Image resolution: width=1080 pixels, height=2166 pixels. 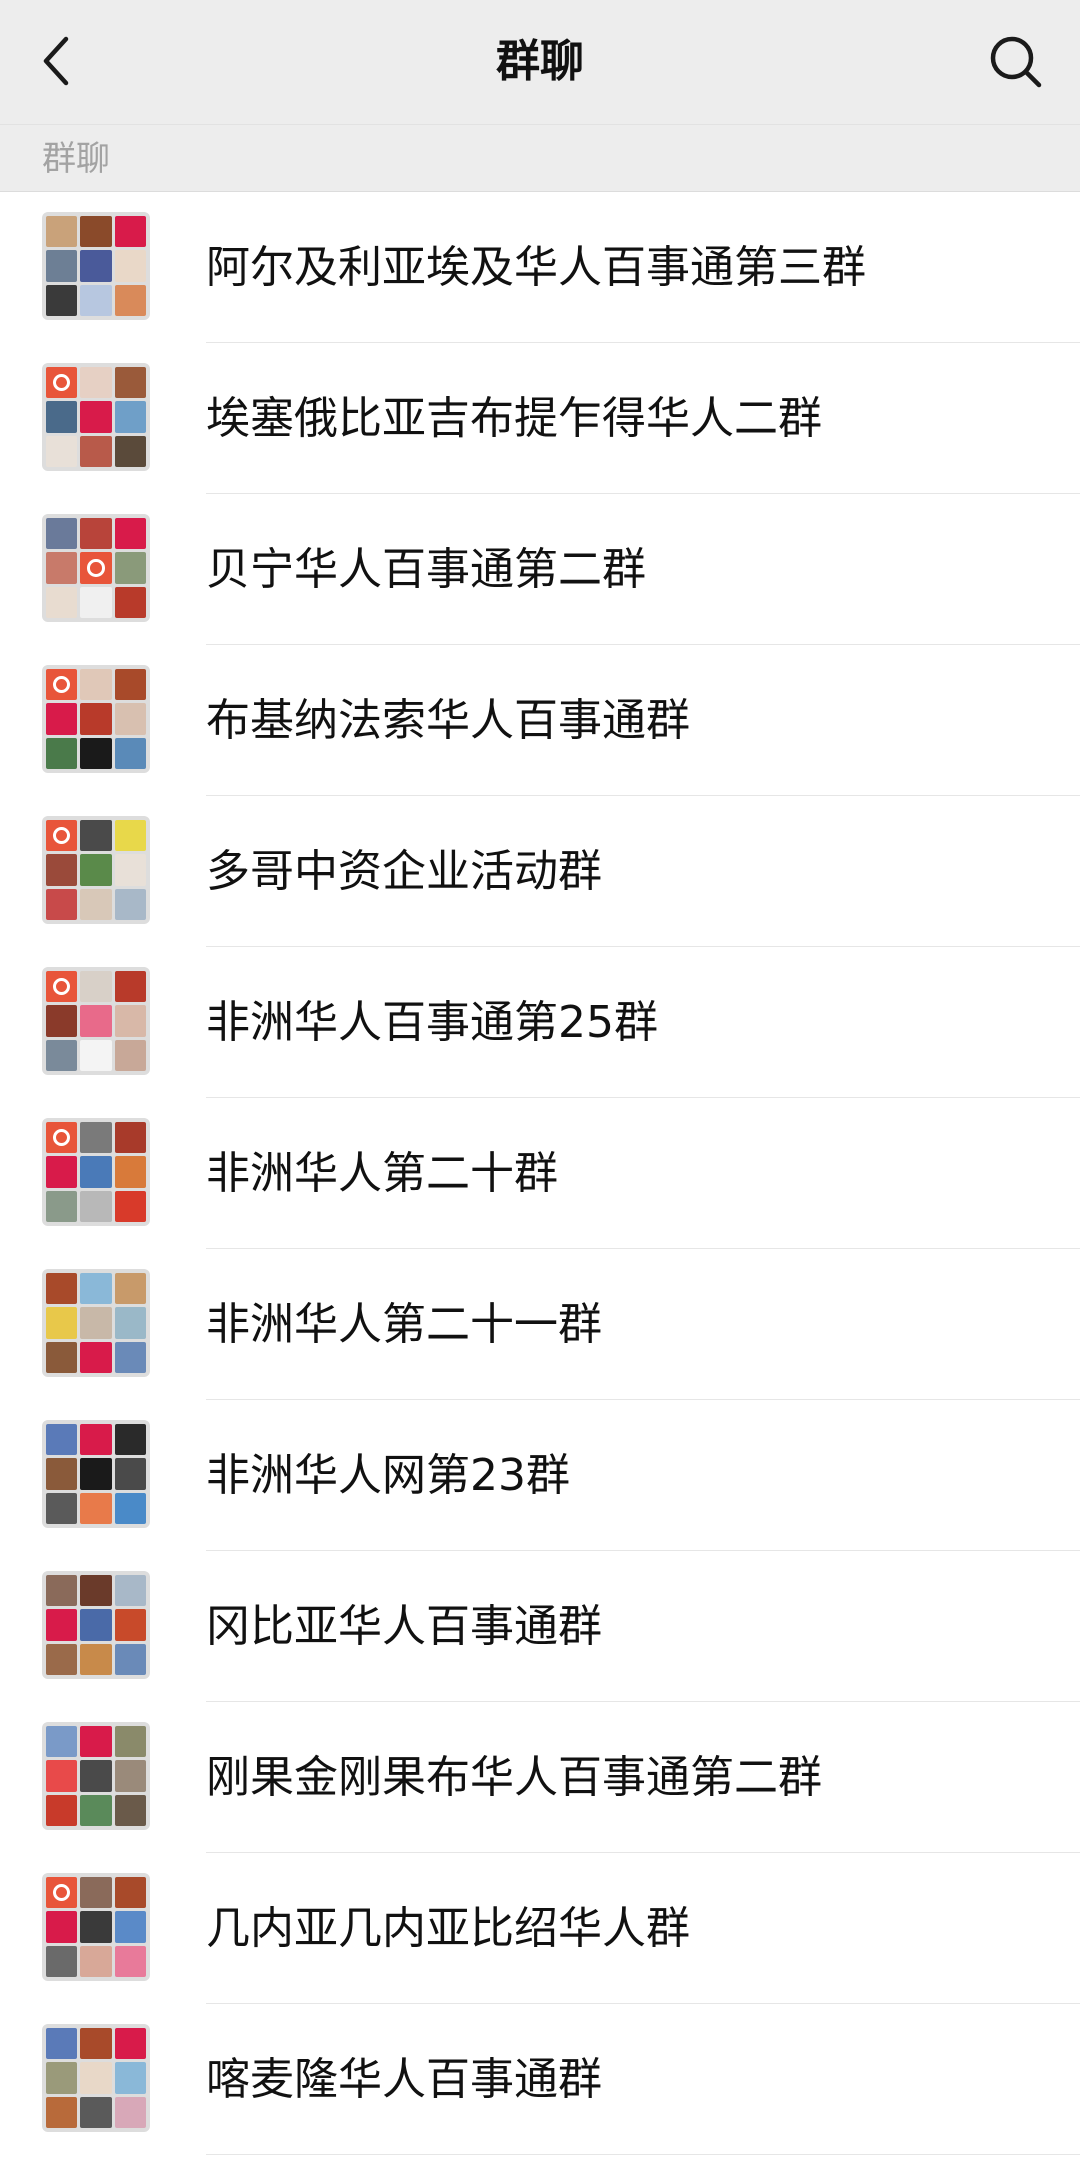 I want to click on group-chat-list-item: 非洲华人百事通第25群, so click(x=540, y=1022).